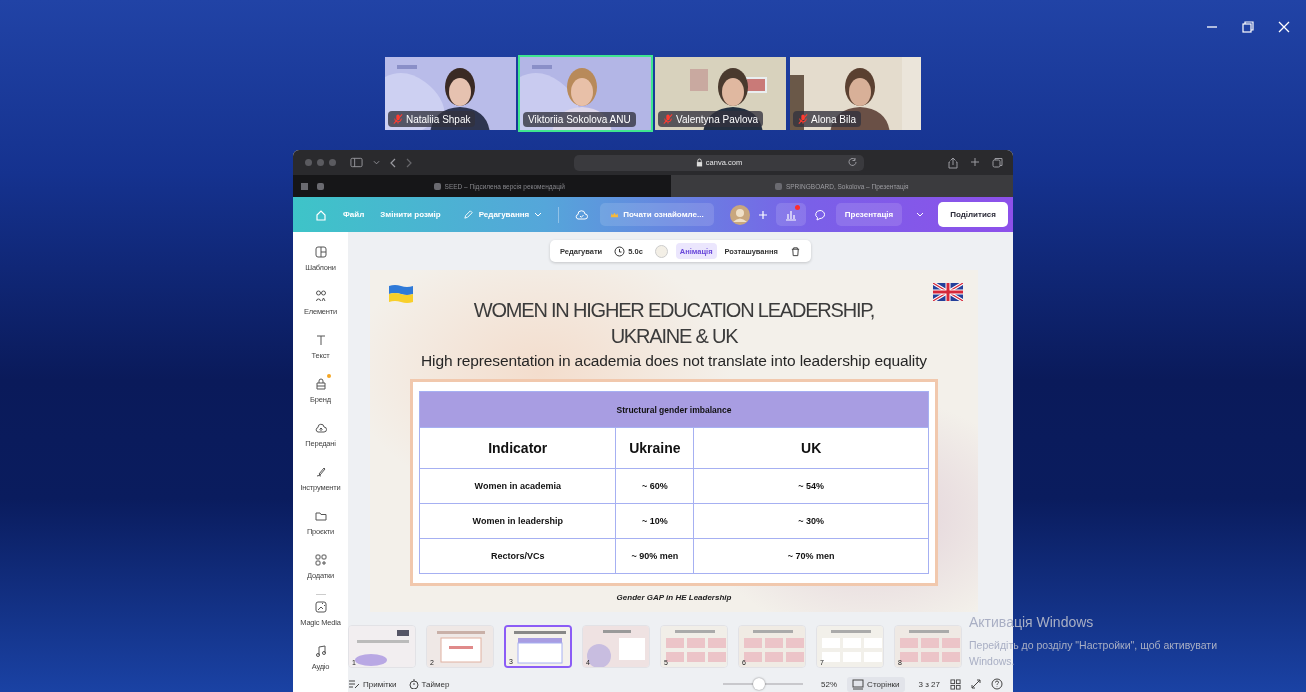 This screenshot has width=1306, height=692. I want to click on share-icon, so click(953, 162).